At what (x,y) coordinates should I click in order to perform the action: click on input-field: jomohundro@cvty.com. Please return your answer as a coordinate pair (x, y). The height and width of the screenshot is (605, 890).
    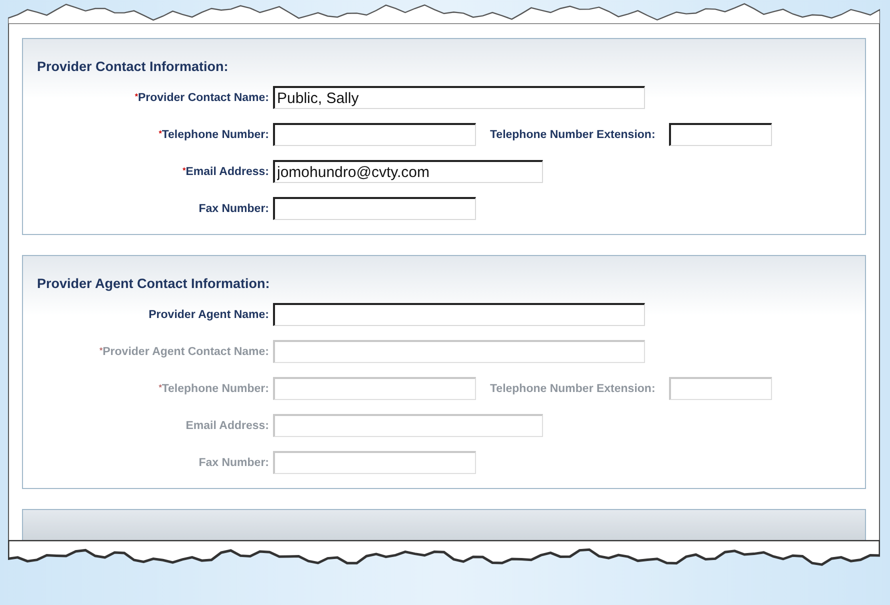
    Looking at the image, I should click on (408, 171).